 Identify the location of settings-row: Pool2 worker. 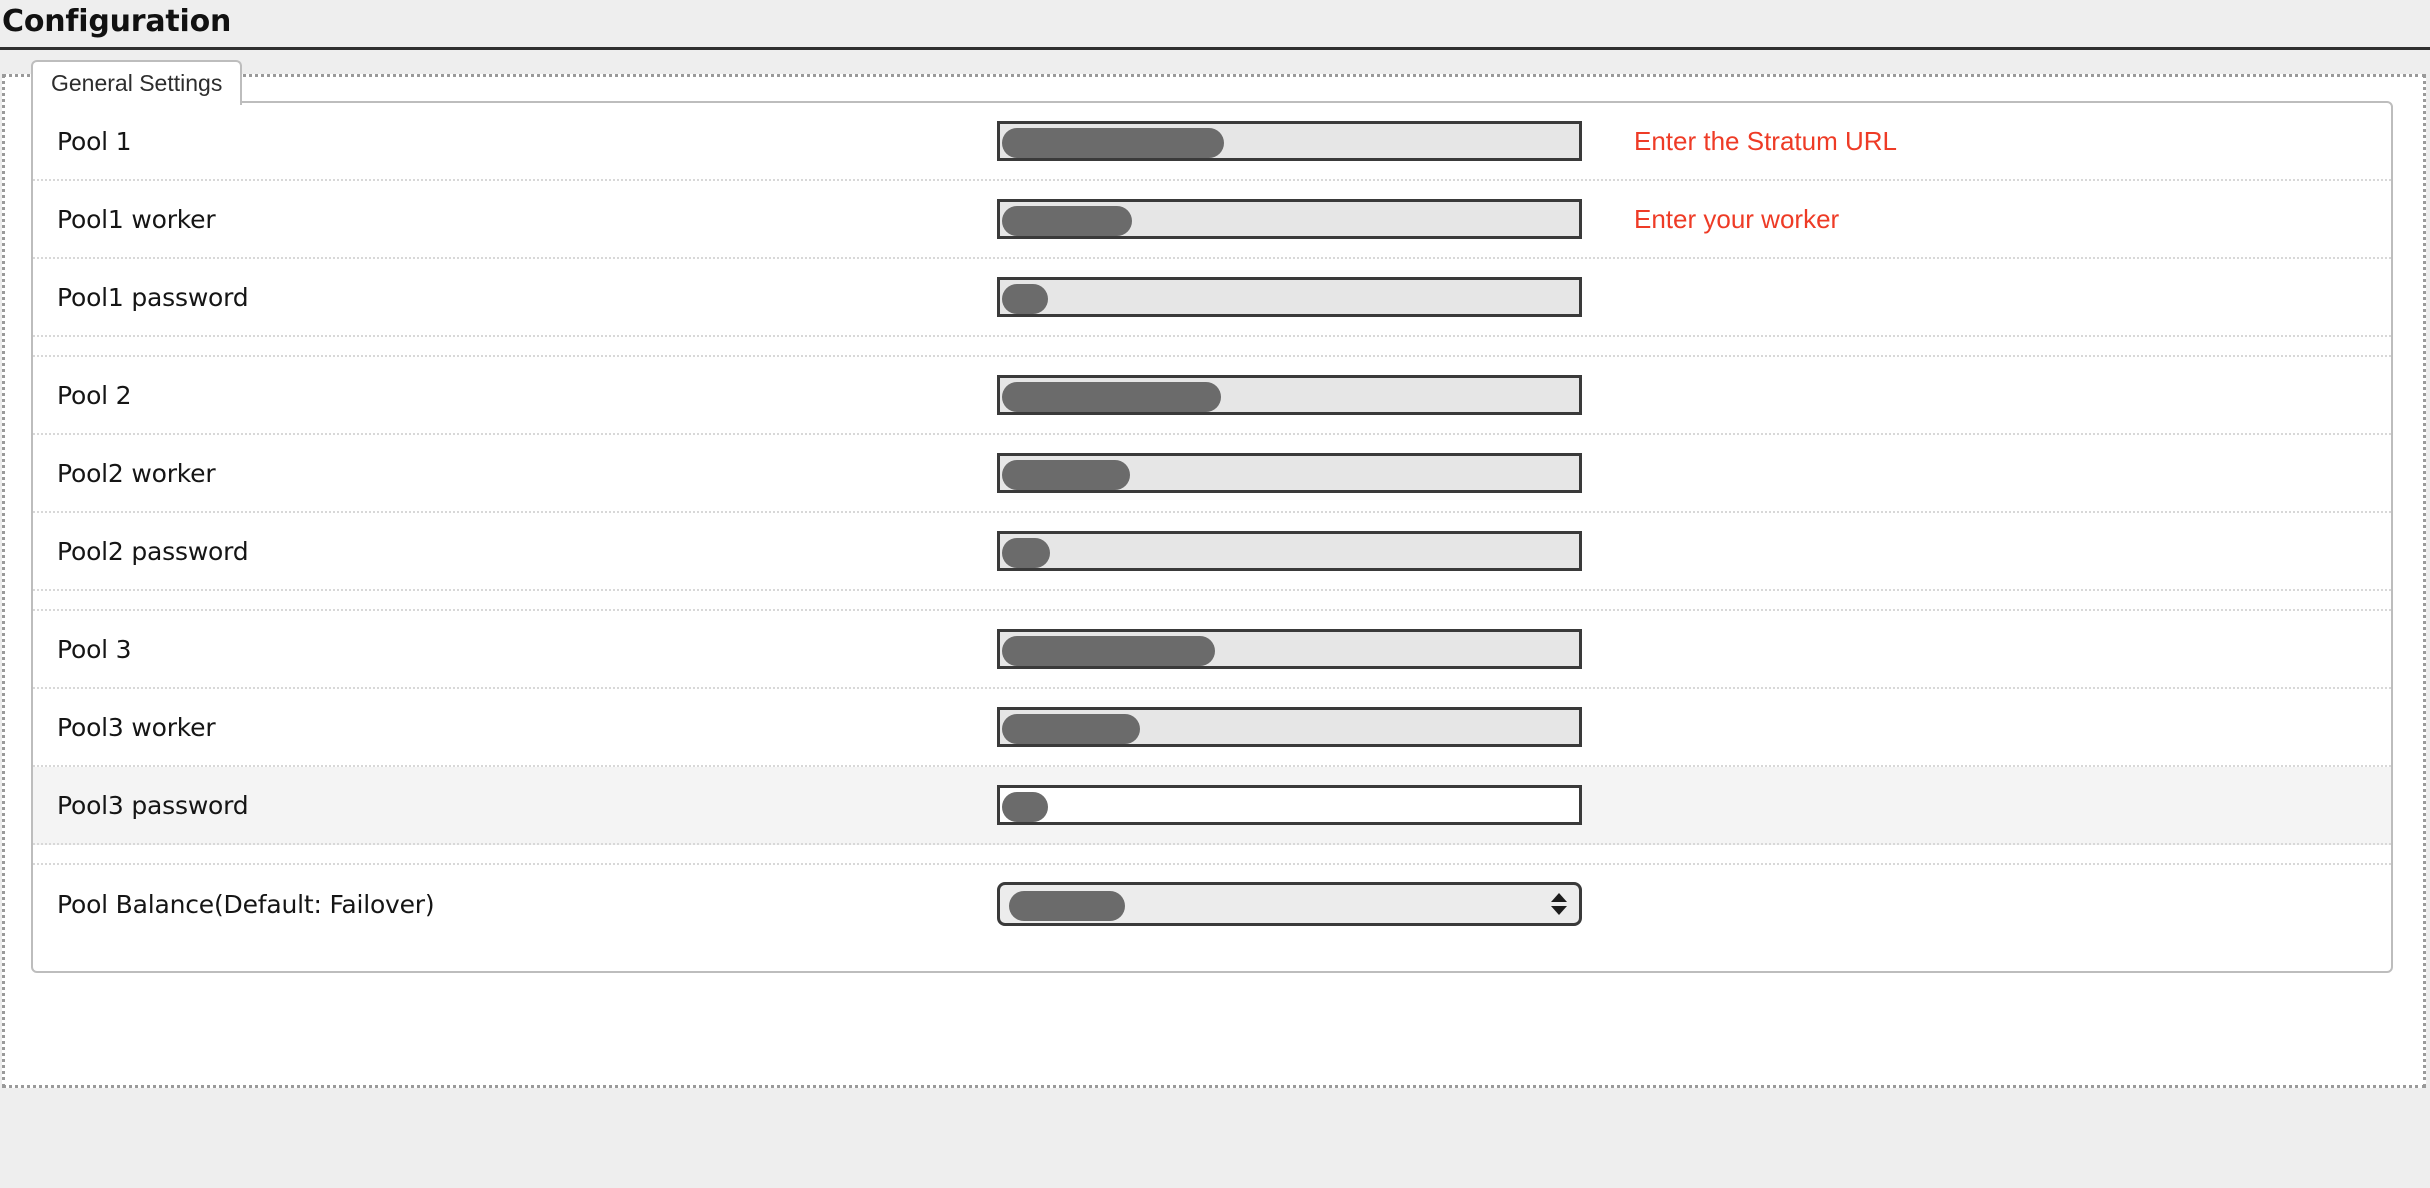
(1212, 474).